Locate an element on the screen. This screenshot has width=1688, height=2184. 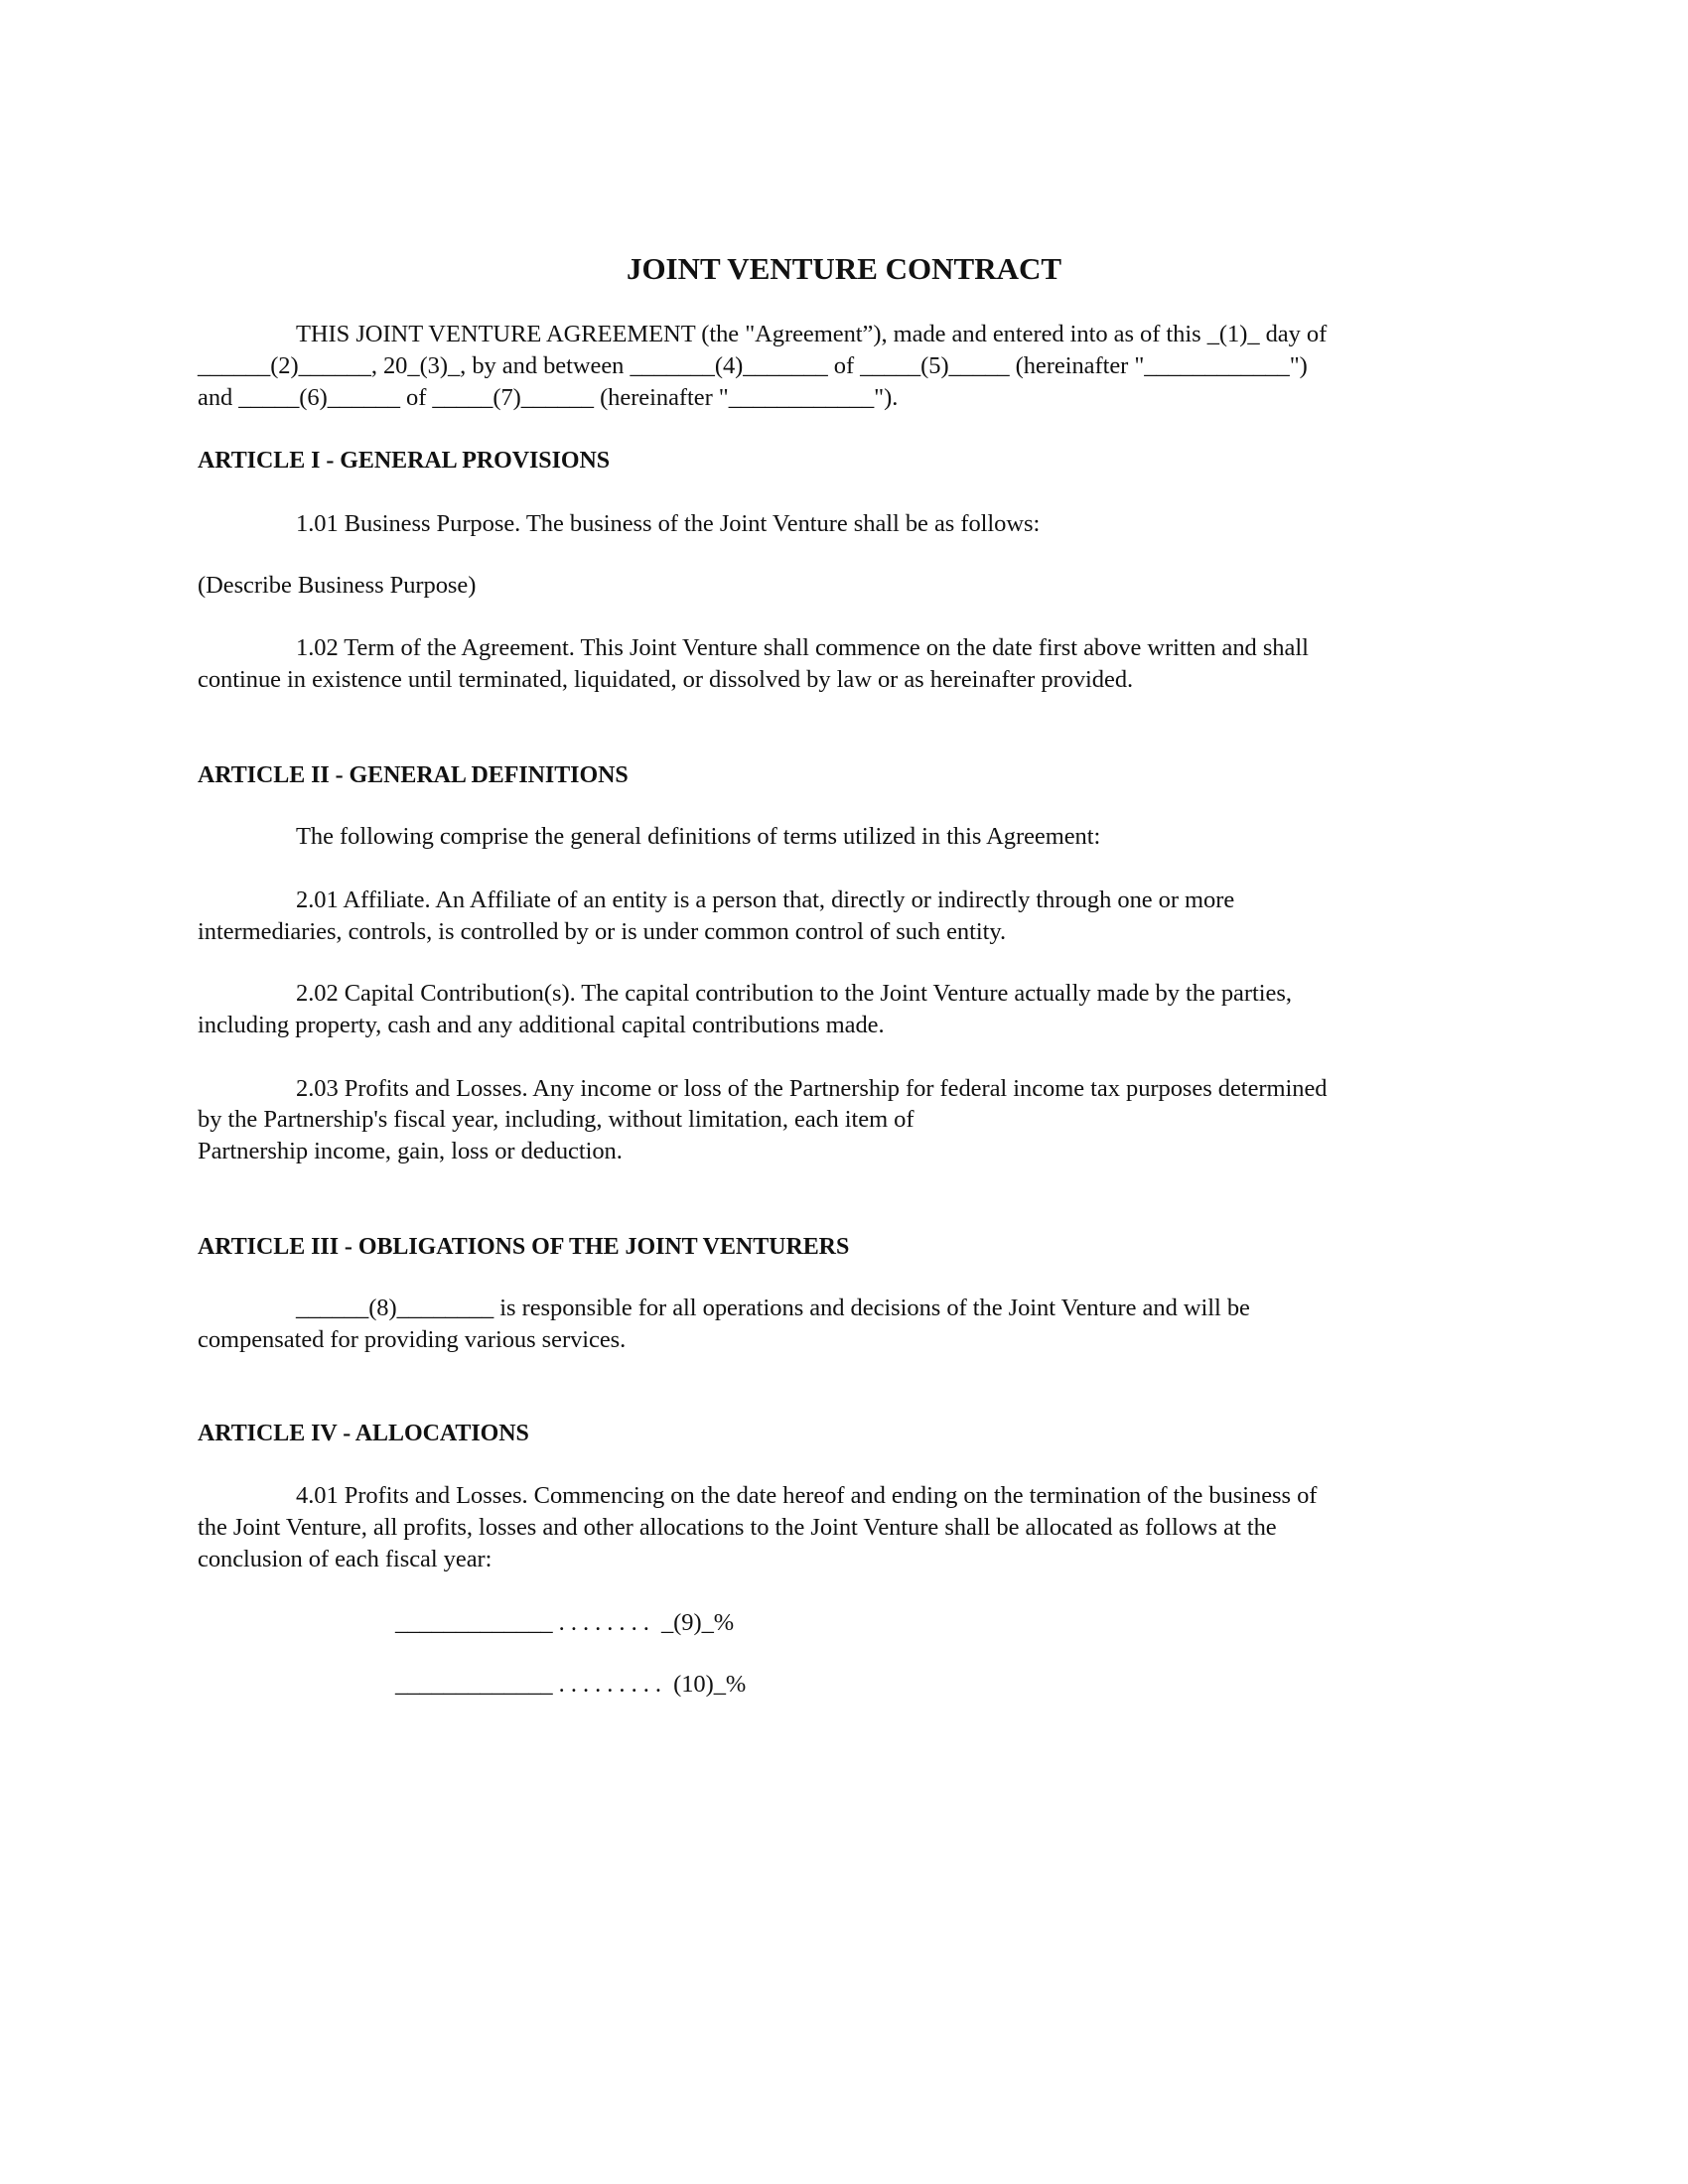
section-4-01-line-3: conclusion of each fiscal year: is located at coordinates (345, 1559).